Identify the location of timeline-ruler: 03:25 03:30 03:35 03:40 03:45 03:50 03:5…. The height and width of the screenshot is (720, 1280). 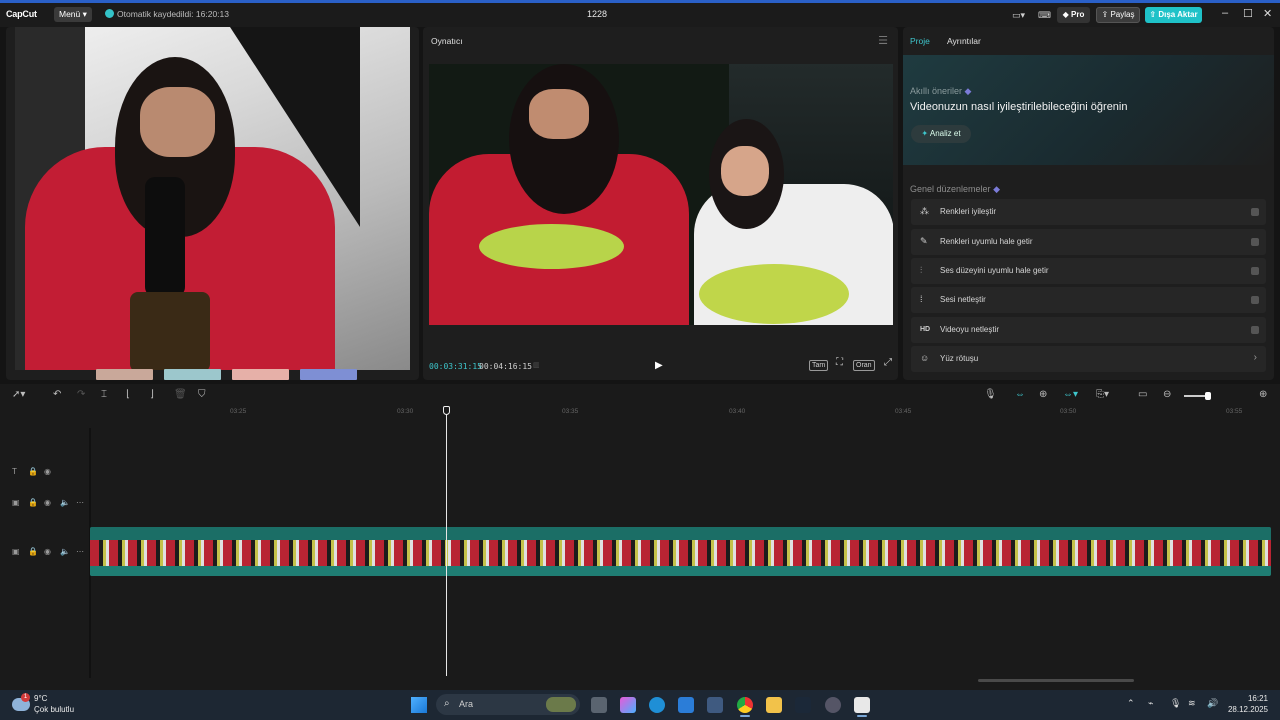
(685, 412).